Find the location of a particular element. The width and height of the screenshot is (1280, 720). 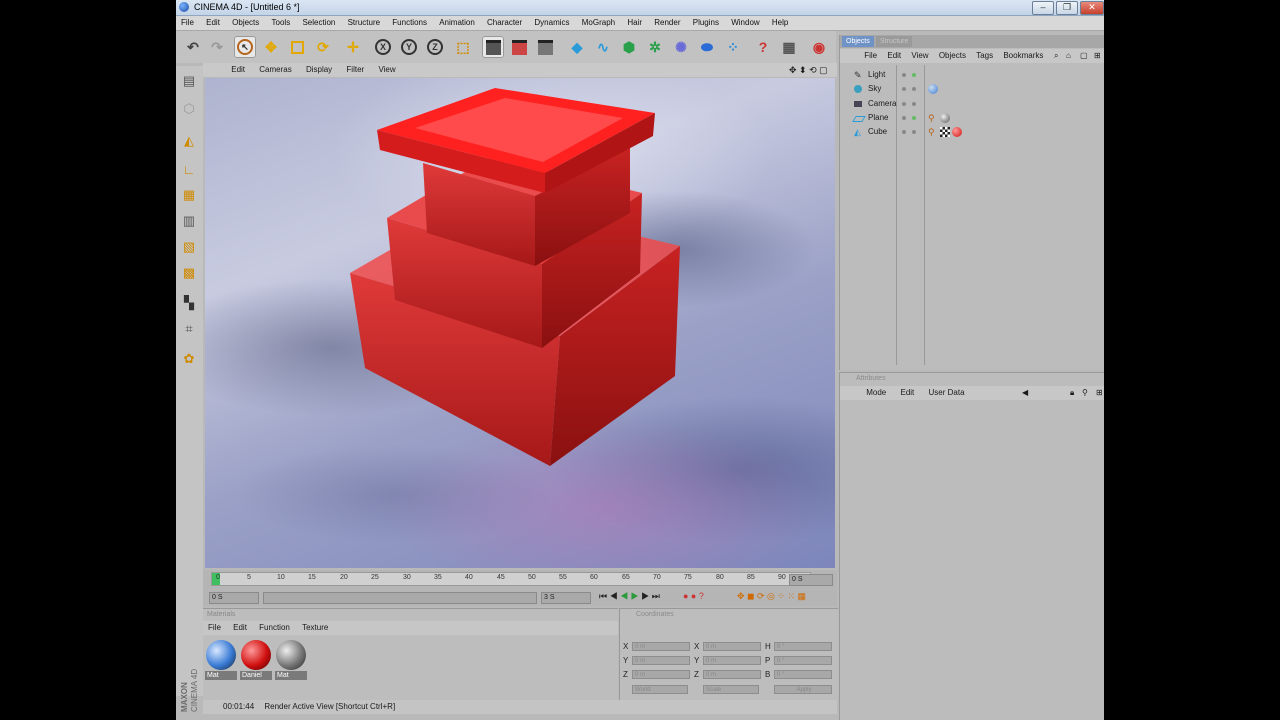

render-region-icon is located at coordinates (519, 47).